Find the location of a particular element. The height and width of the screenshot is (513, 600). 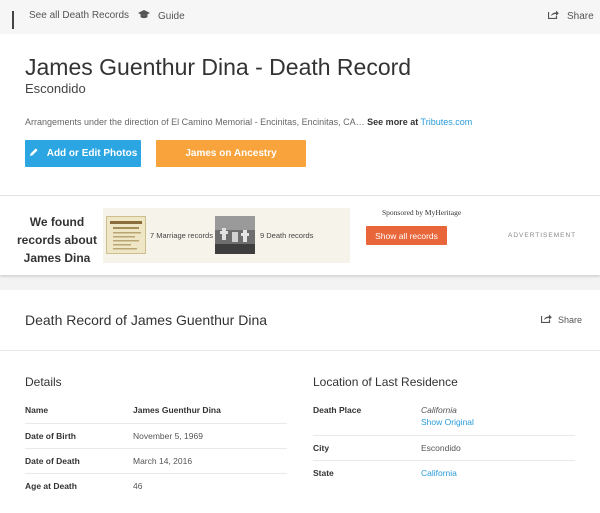

location-row-state: State California is located at coordinates (444, 473).